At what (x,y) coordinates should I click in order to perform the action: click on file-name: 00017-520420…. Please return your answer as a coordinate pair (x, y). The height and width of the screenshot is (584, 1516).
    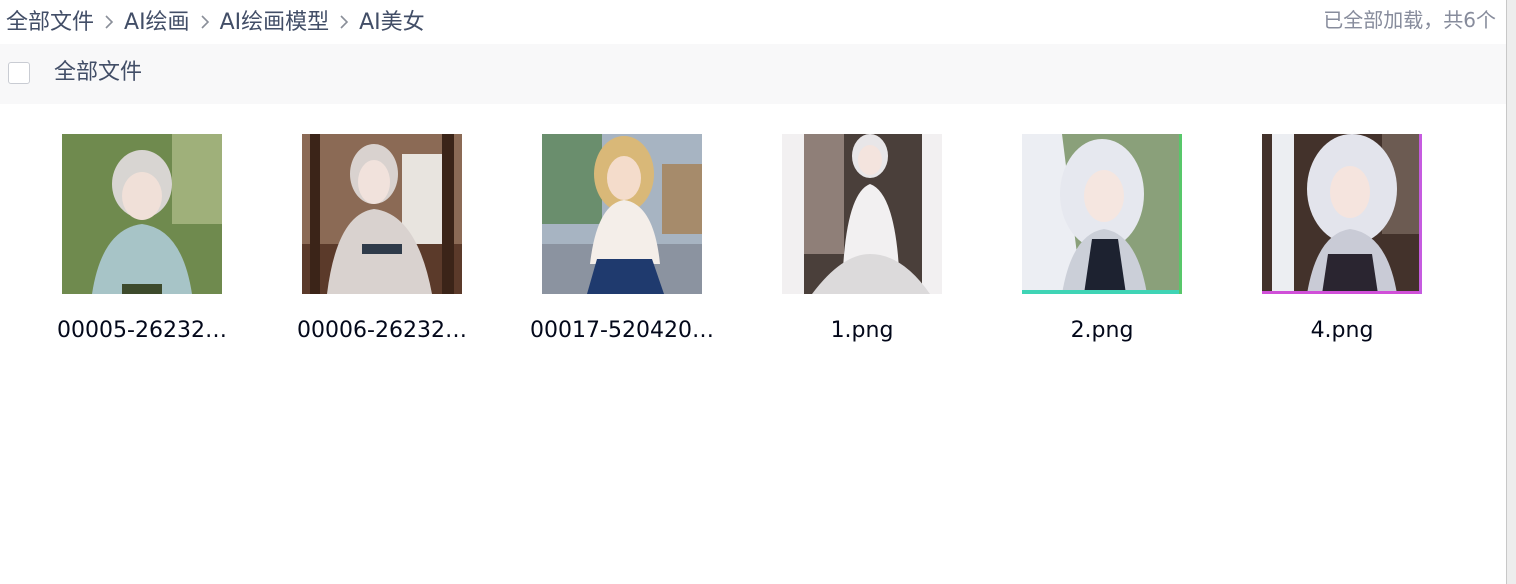
    Looking at the image, I should click on (622, 330).